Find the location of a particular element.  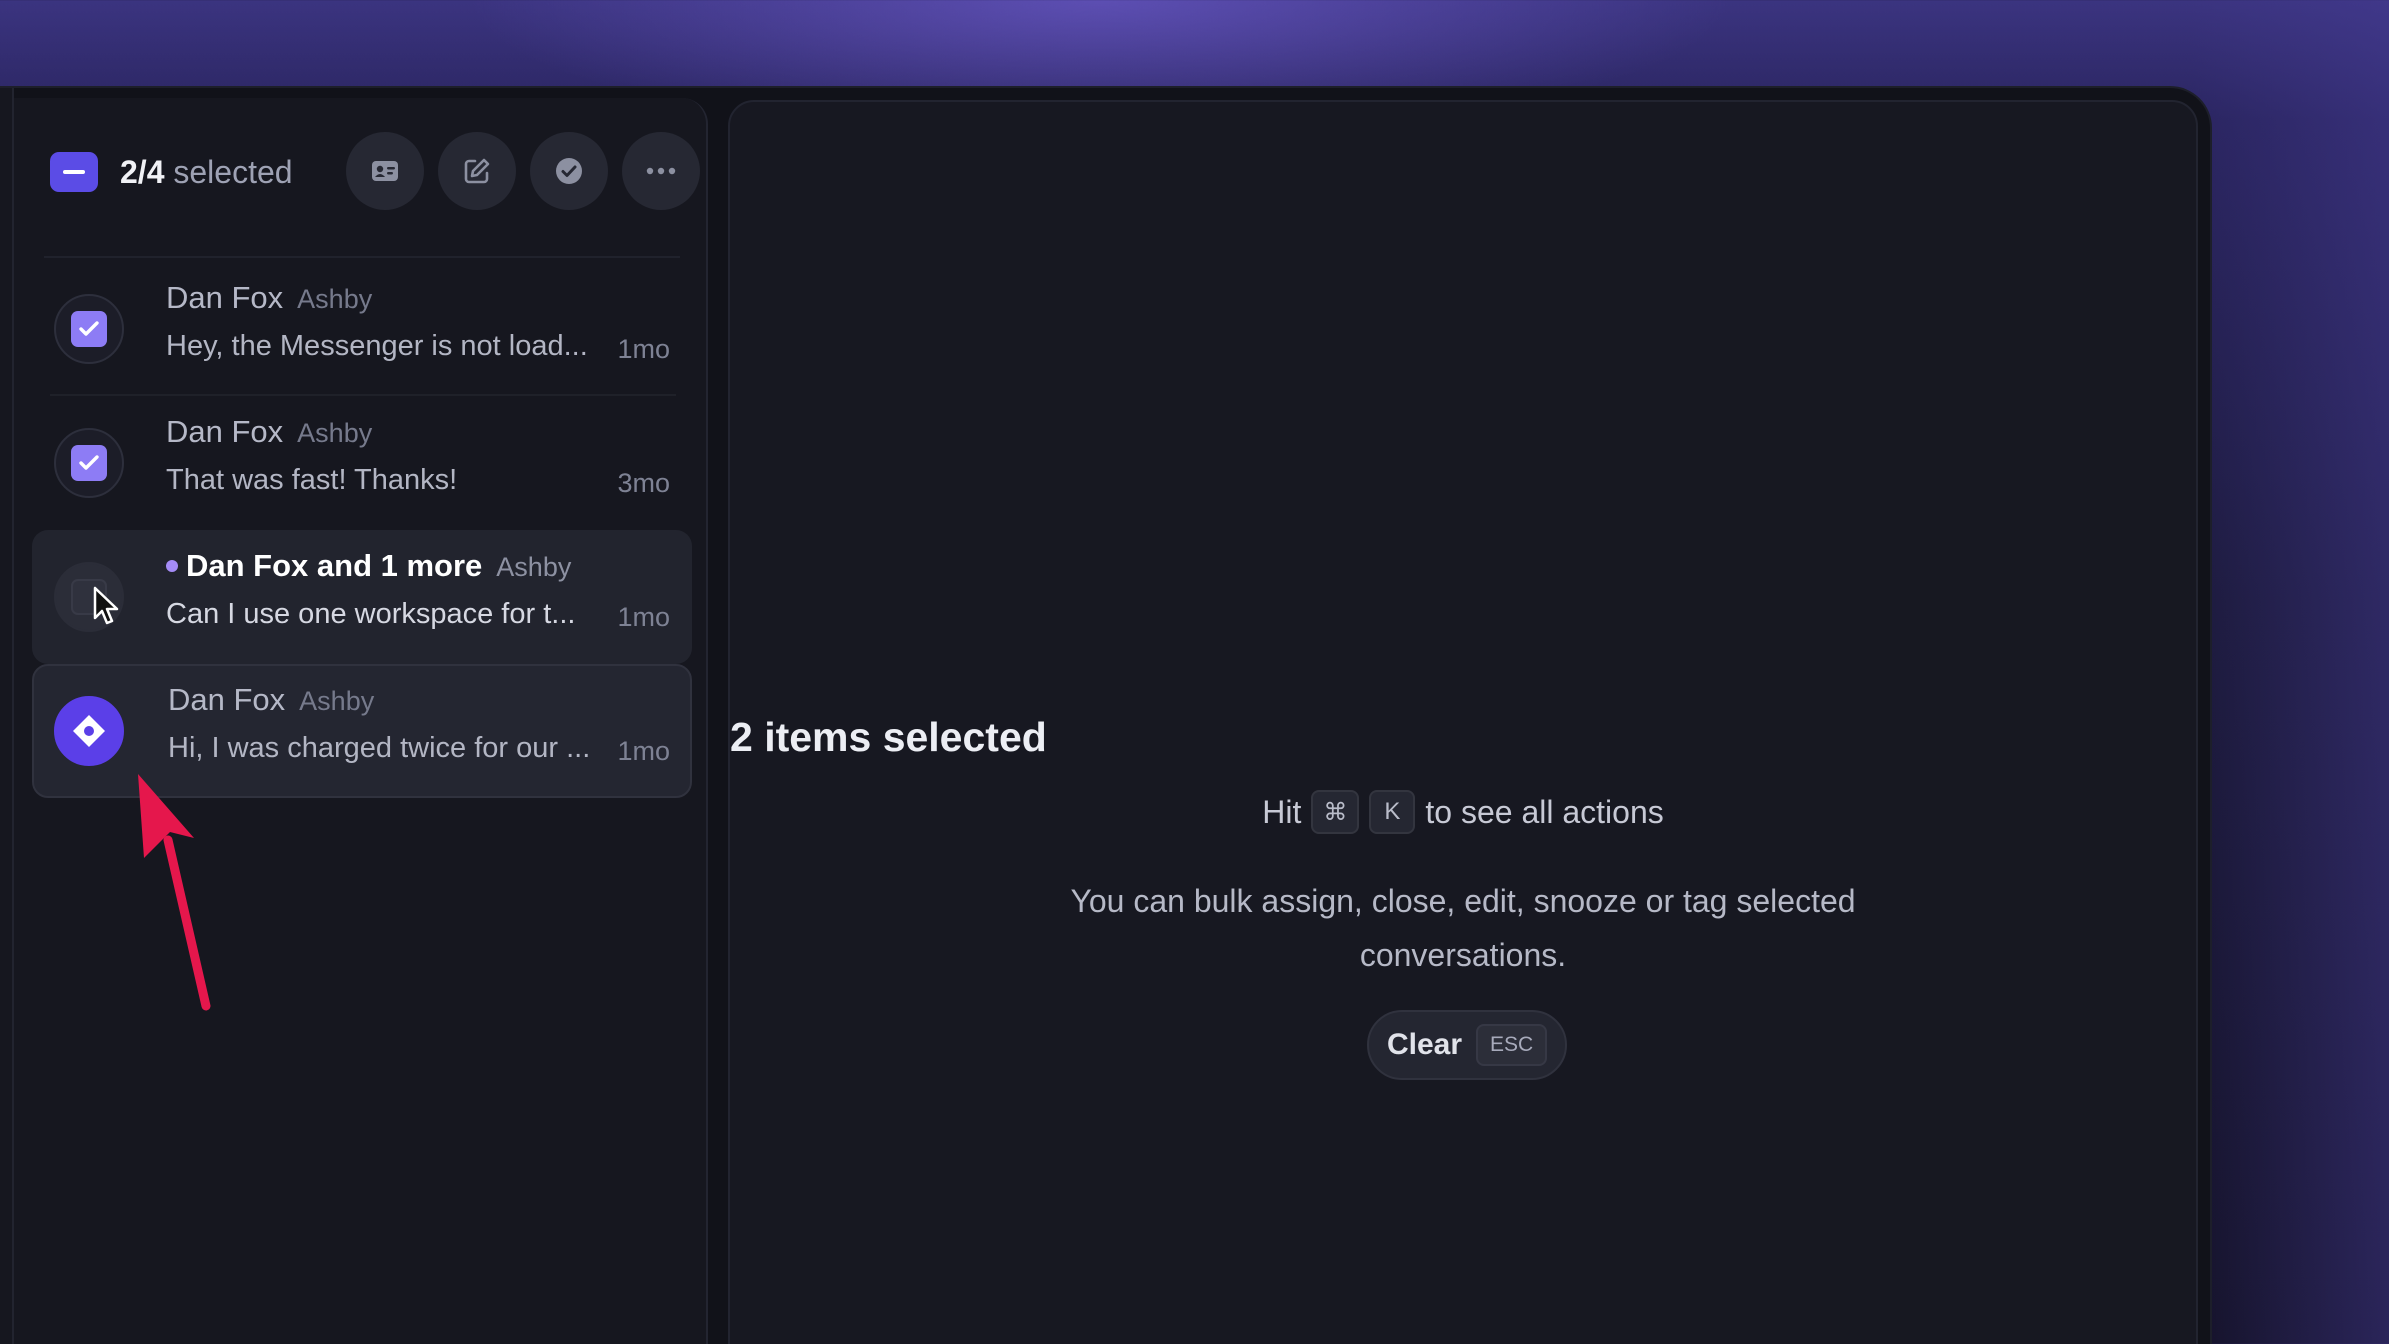

conversation-row: Dan Fox Ashby That was fast! Thanks! 3mo is located at coordinates (362, 463).